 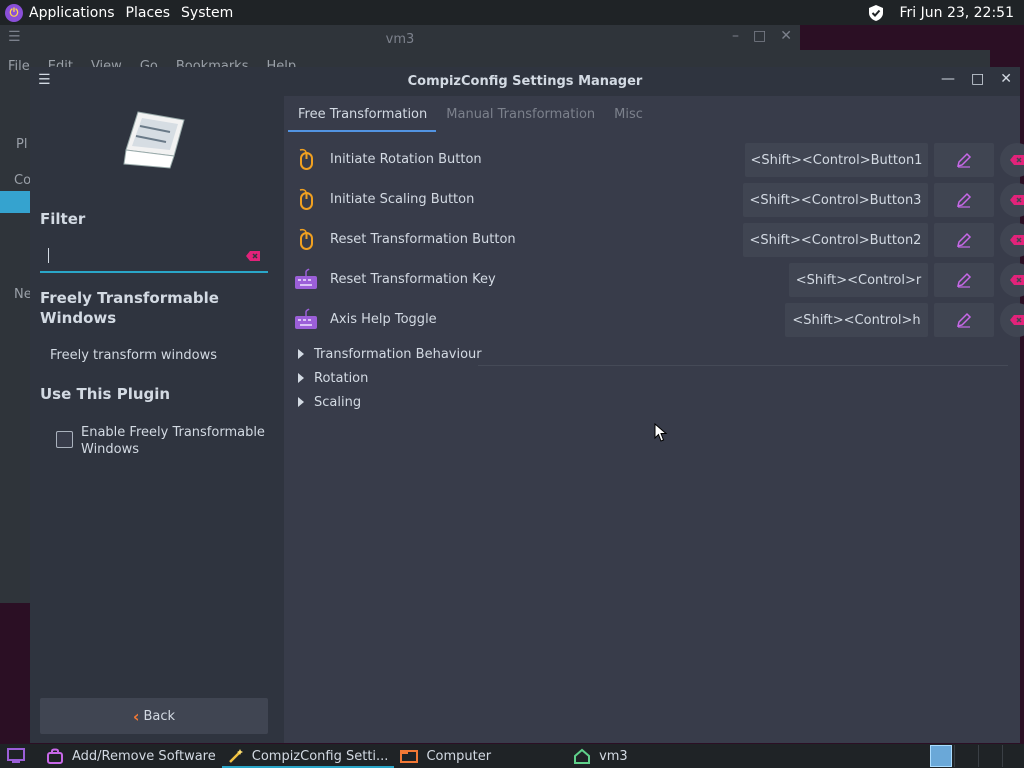 What do you see at coordinates (835, 240) in the screenshot?
I see `binding-button: <Shift><Control>Button2` at bounding box center [835, 240].